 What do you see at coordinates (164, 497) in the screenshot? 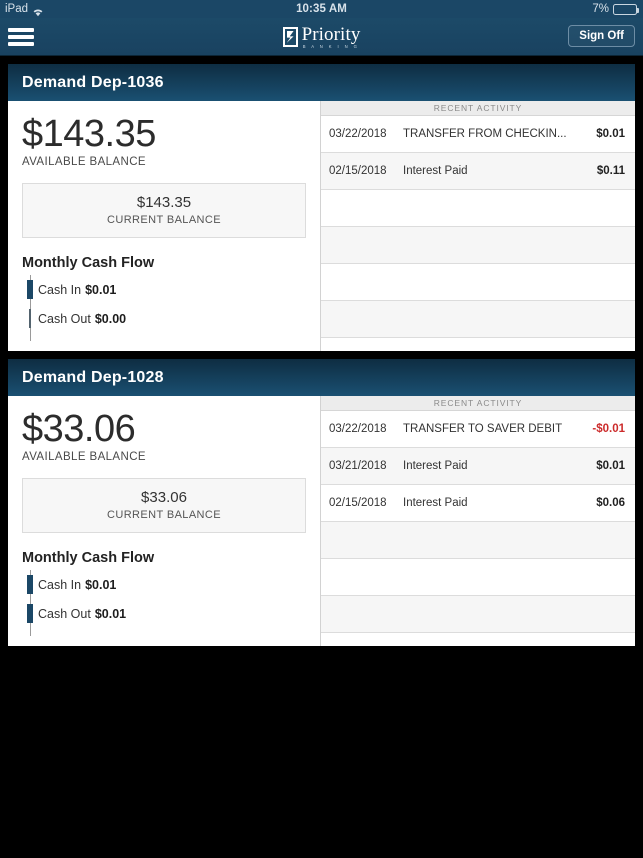
I see `current-balance-amount: $33.06` at bounding box center [164, 497].